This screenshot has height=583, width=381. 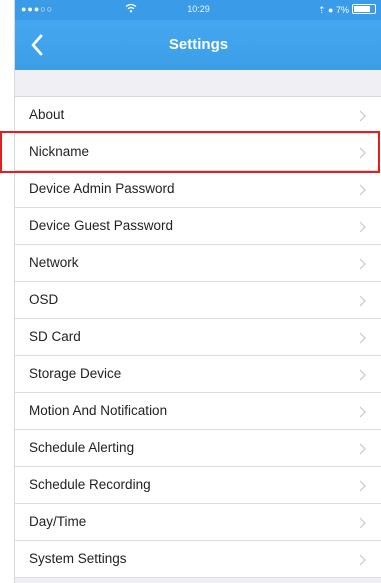 I want to click on settings-item-label: Network, so click(x=54, y=262).